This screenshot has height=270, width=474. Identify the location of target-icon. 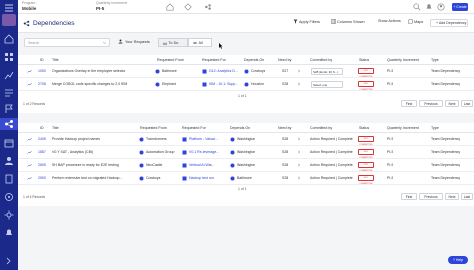
(9, 197).